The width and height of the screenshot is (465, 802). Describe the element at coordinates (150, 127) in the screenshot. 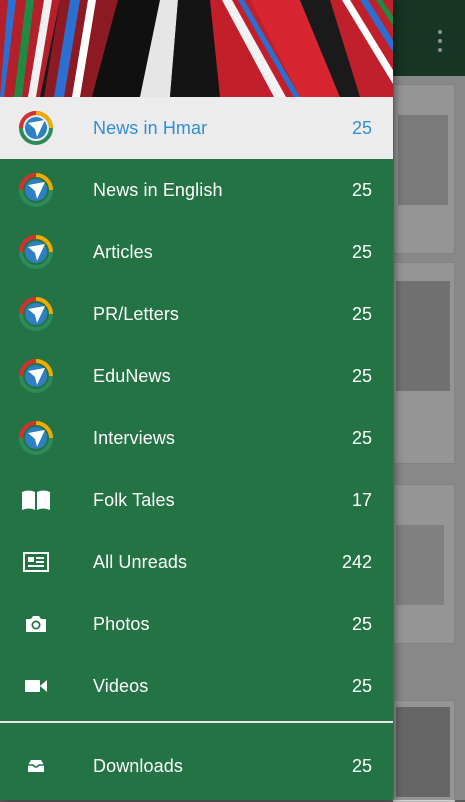

I see `drawer-item-label: News in Hmar` at that location.